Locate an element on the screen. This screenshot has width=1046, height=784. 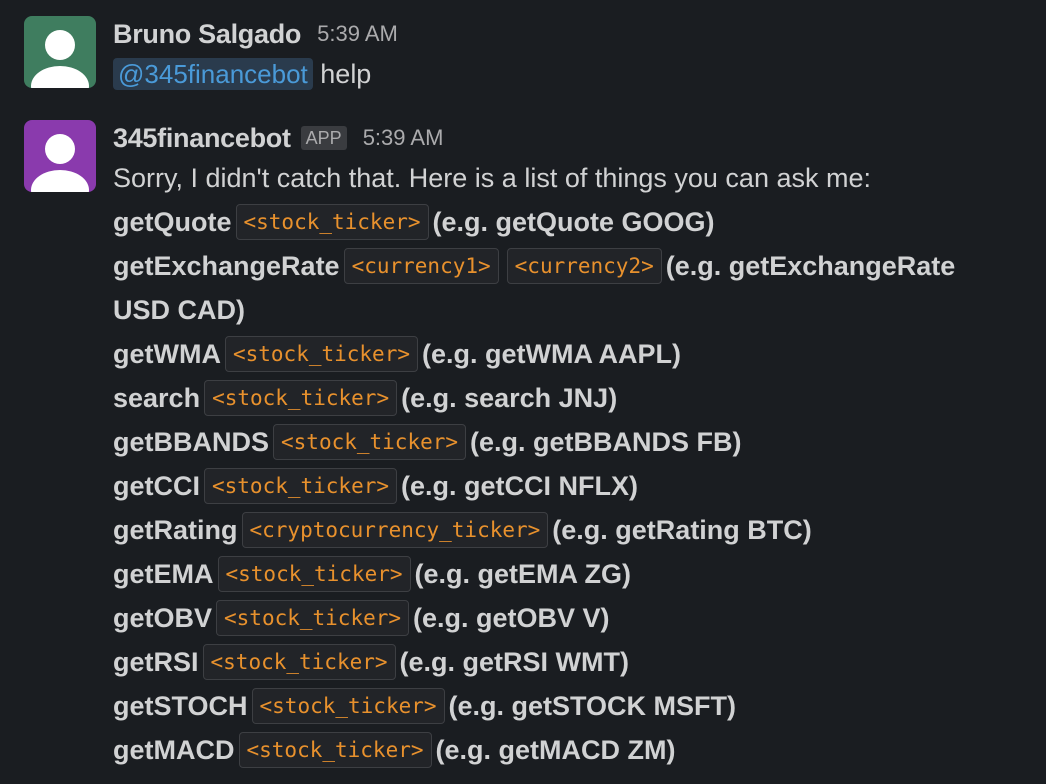
command-example: (e.g. getRating BTC) is located at coordinates (682, 530).